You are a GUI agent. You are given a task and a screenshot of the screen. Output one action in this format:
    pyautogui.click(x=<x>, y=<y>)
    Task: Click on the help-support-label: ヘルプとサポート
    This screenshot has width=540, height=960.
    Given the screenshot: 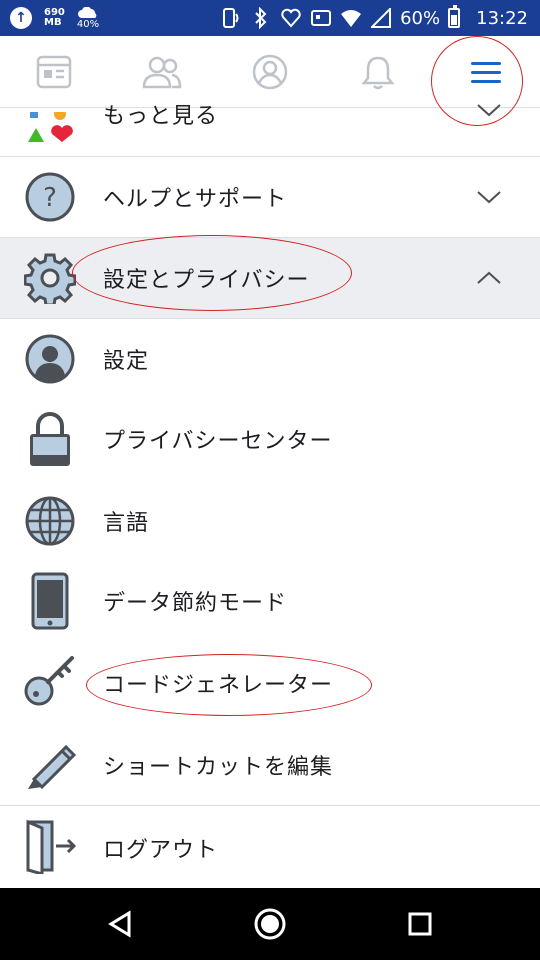 What is the action you would take?
    pyautogui.click(x=195, y=199)
    